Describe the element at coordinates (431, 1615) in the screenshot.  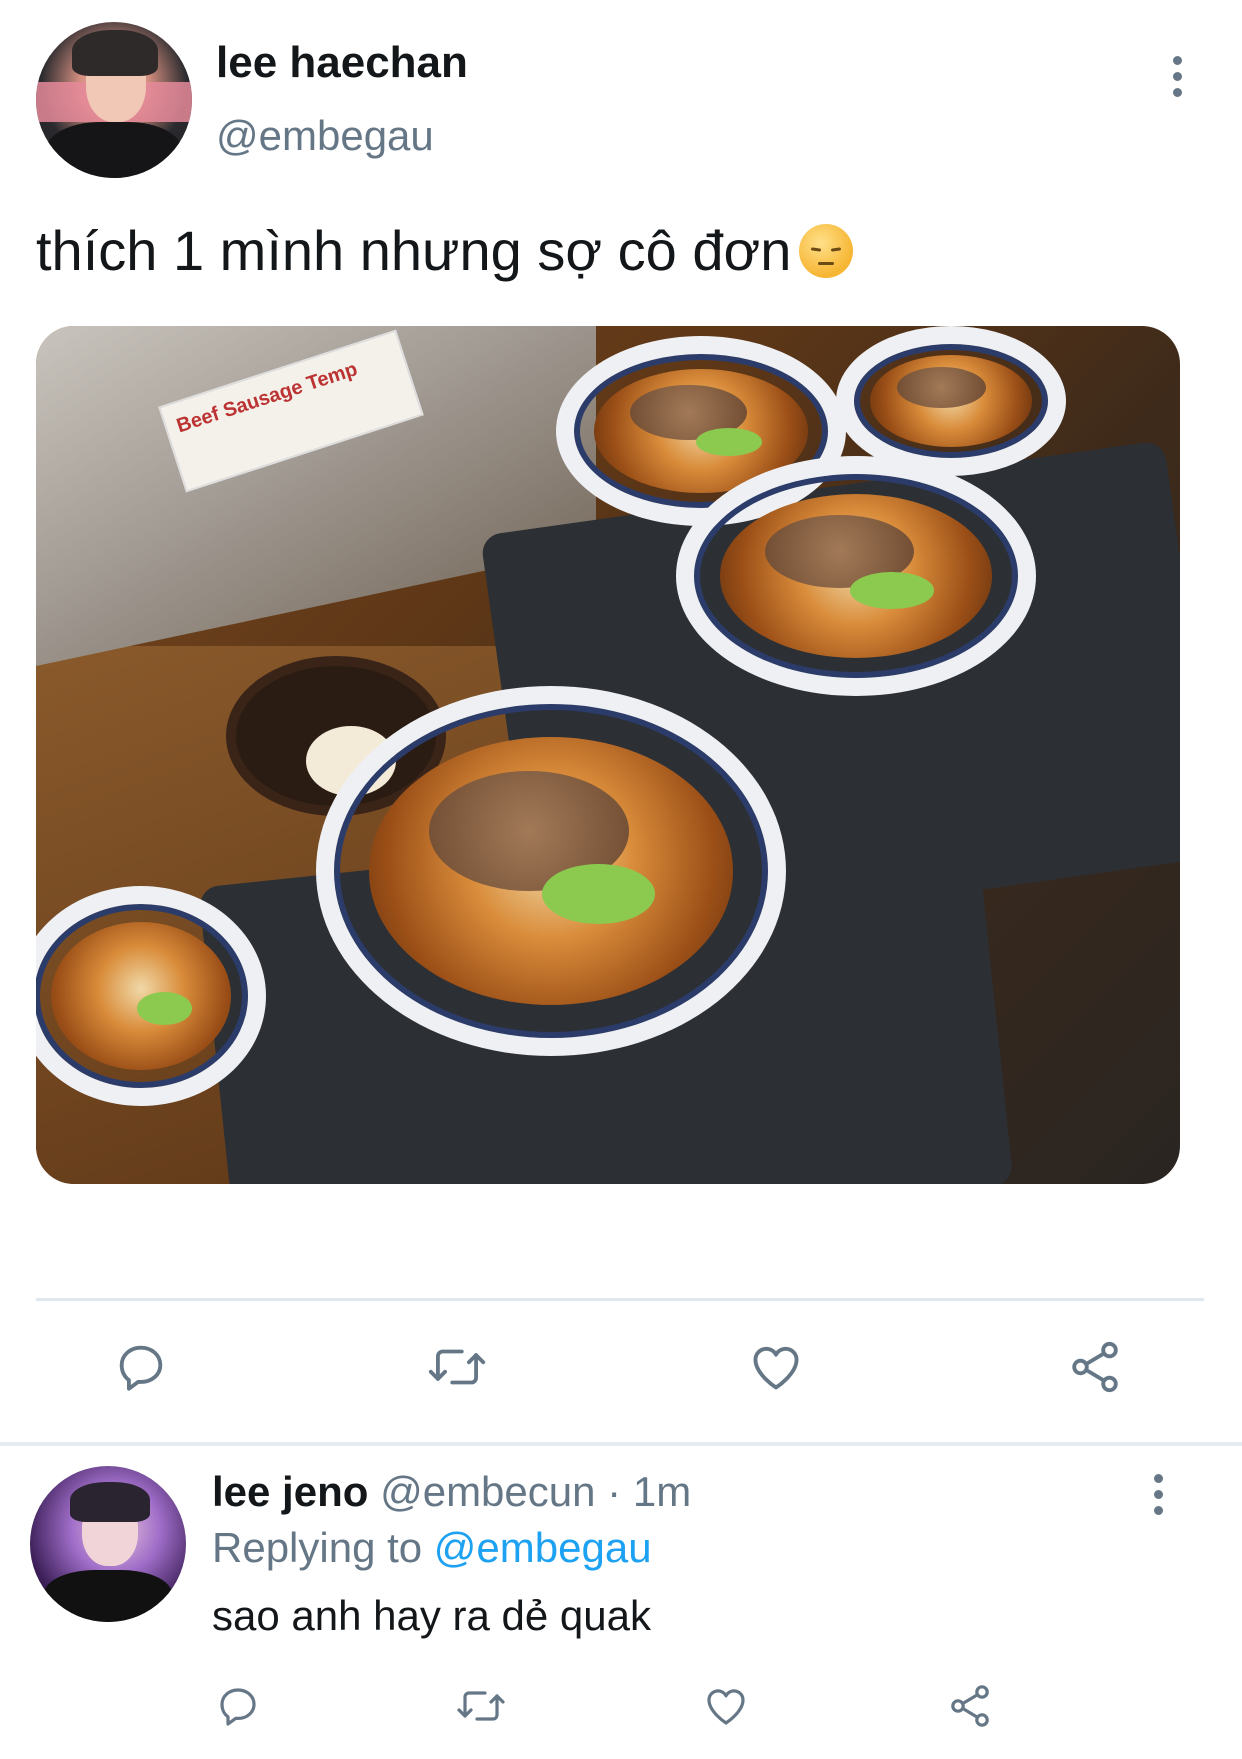
I see `reply-text: sao anh hay ra dẻ quak` at that location.